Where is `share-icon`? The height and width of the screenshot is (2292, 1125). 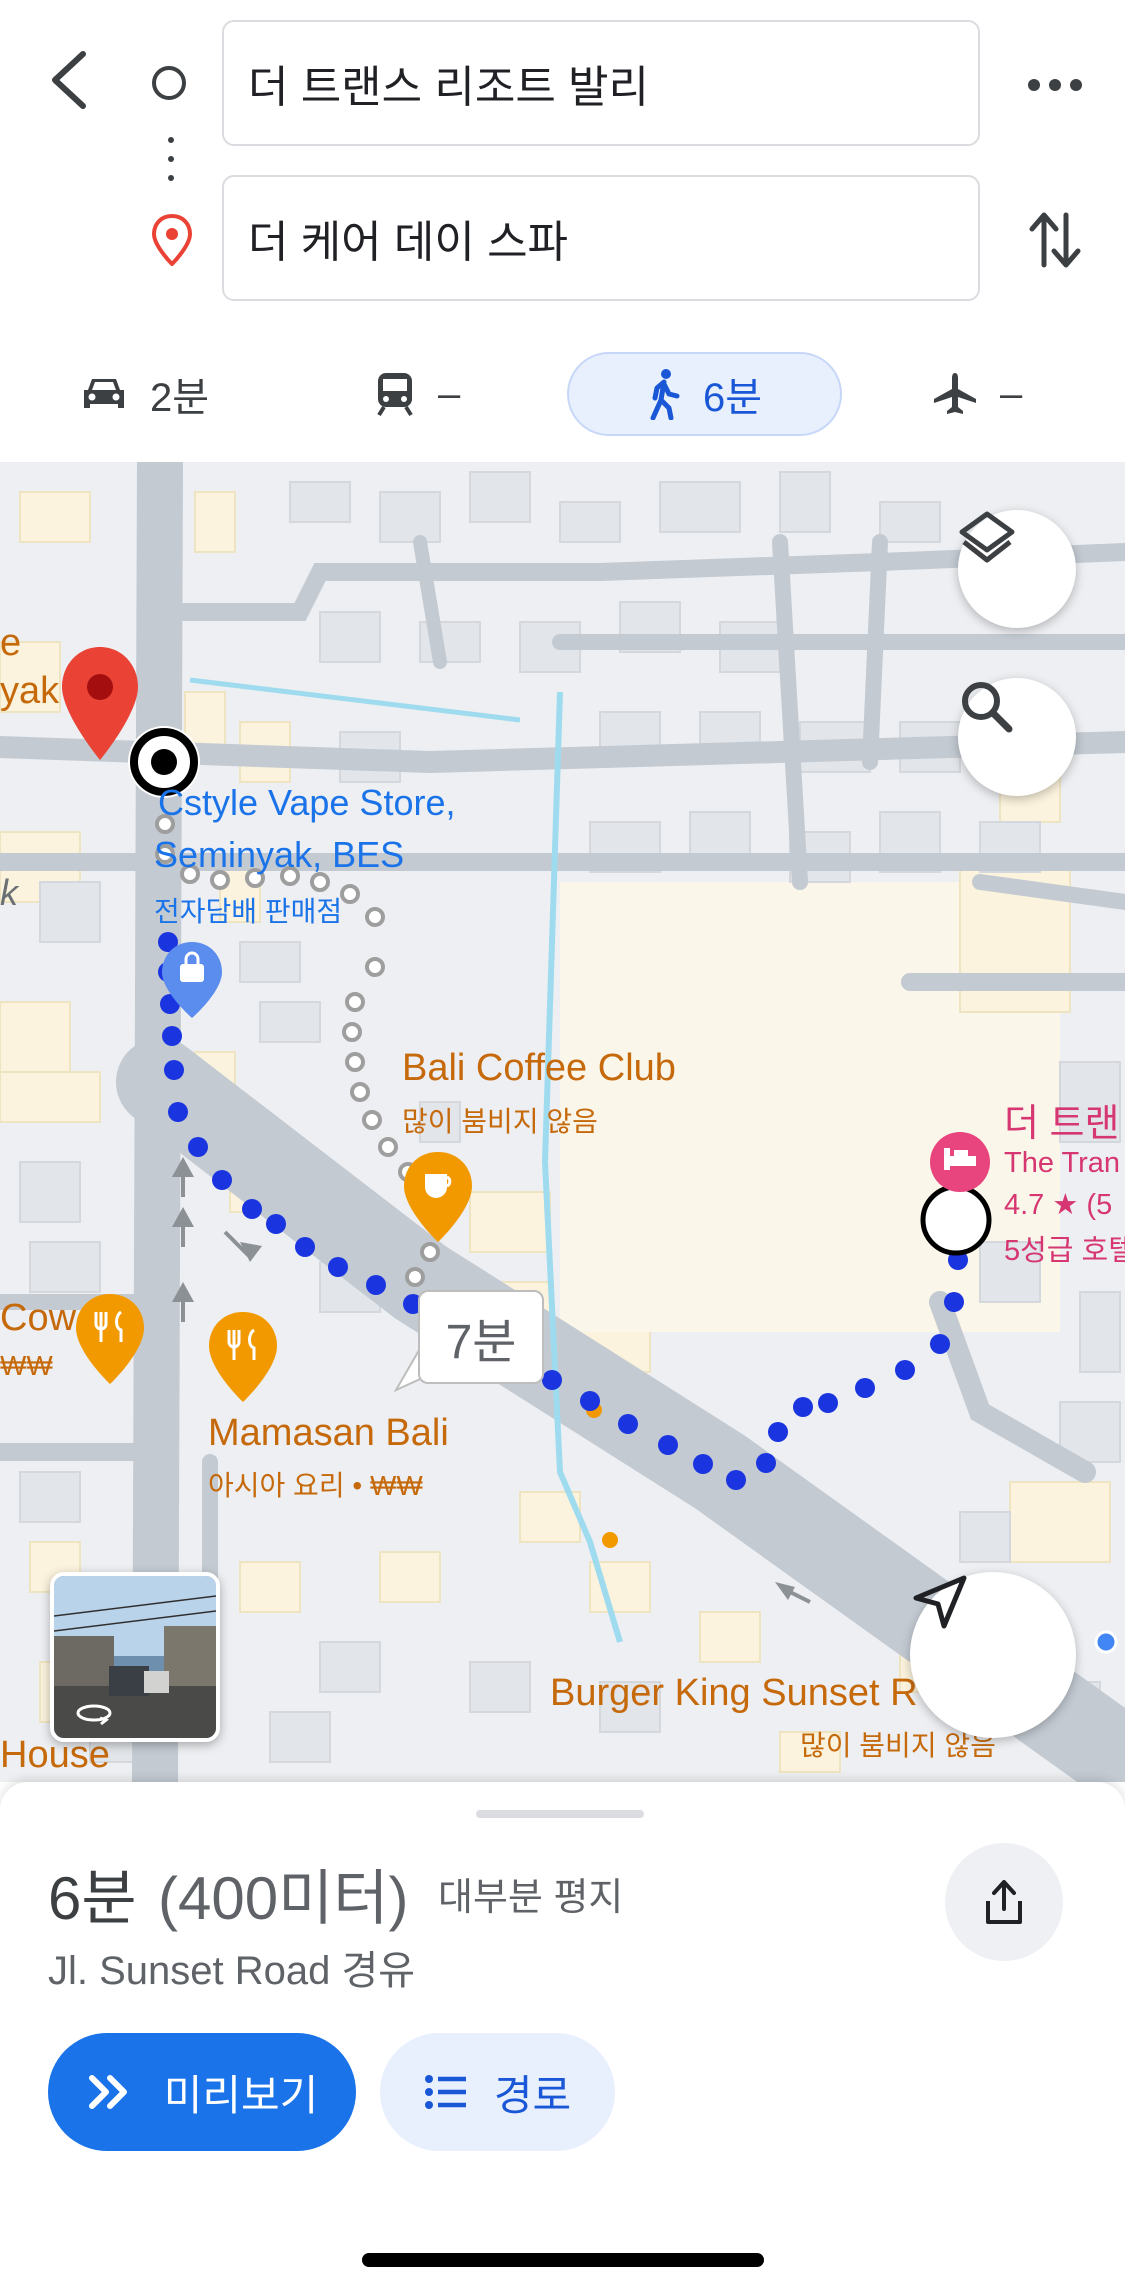 share-icon is located at coordinates (1004, 1902).